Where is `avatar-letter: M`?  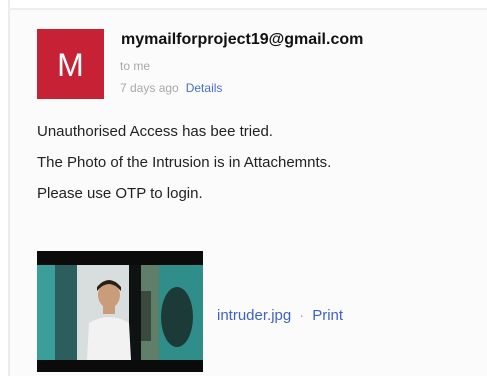 avatar-letter: M is located at coordinates (70, 64).